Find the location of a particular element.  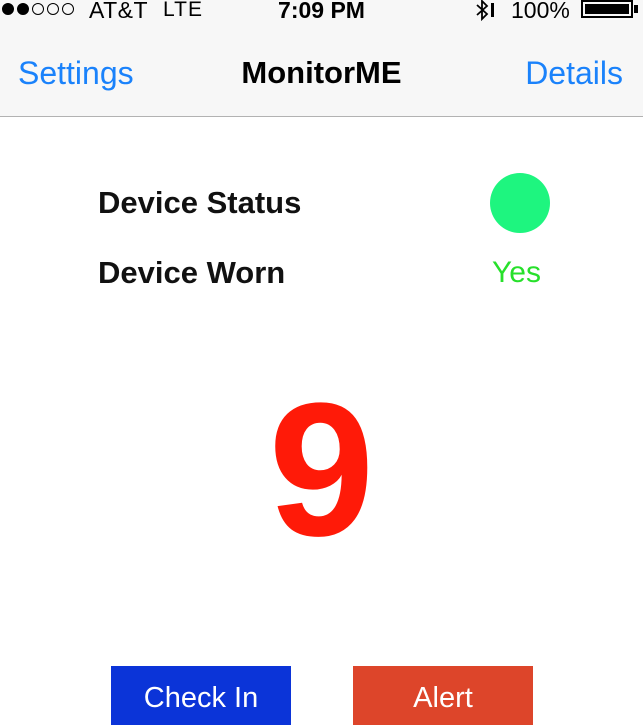

details-button: Details is located at coordinates (574, 73).